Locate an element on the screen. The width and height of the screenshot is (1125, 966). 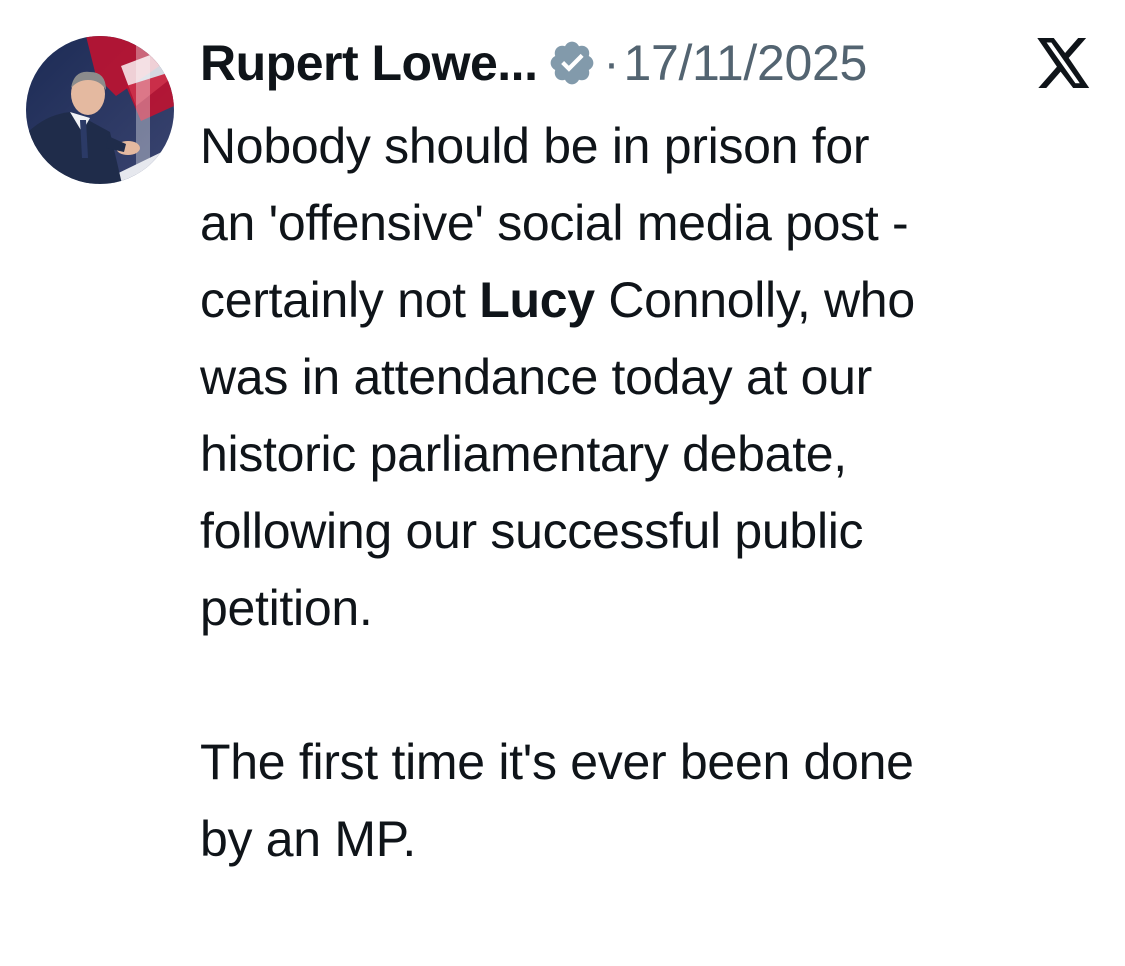
avatar is located at coordinates (100, 110).